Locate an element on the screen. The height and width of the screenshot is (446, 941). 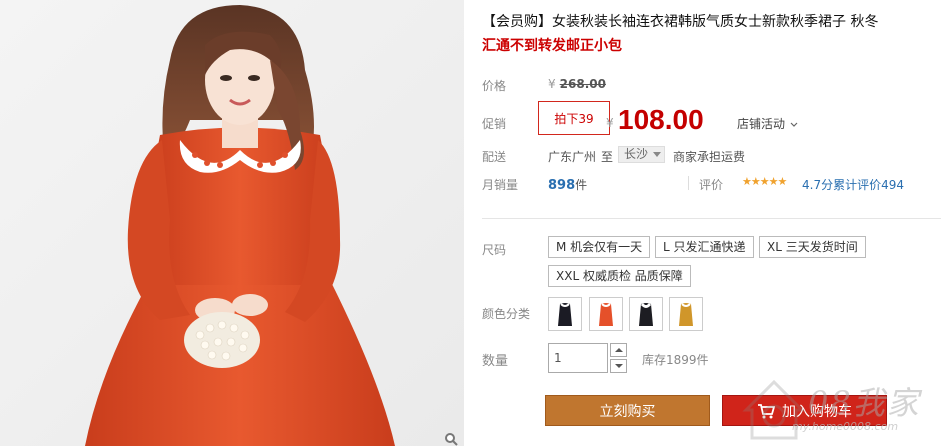
arrow-up-icon is located at coordinates (619, 350).